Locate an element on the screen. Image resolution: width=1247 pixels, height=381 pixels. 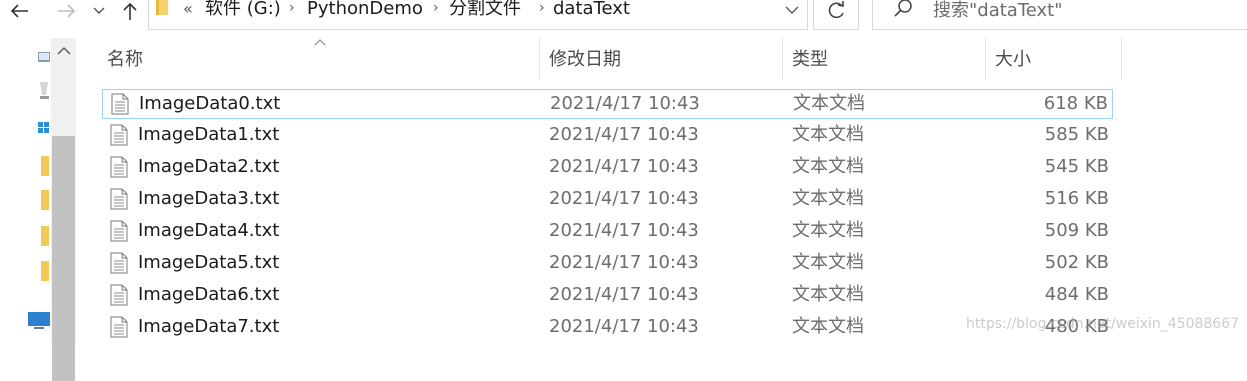
arrow-left-icon is located at coordinates (19, 11).